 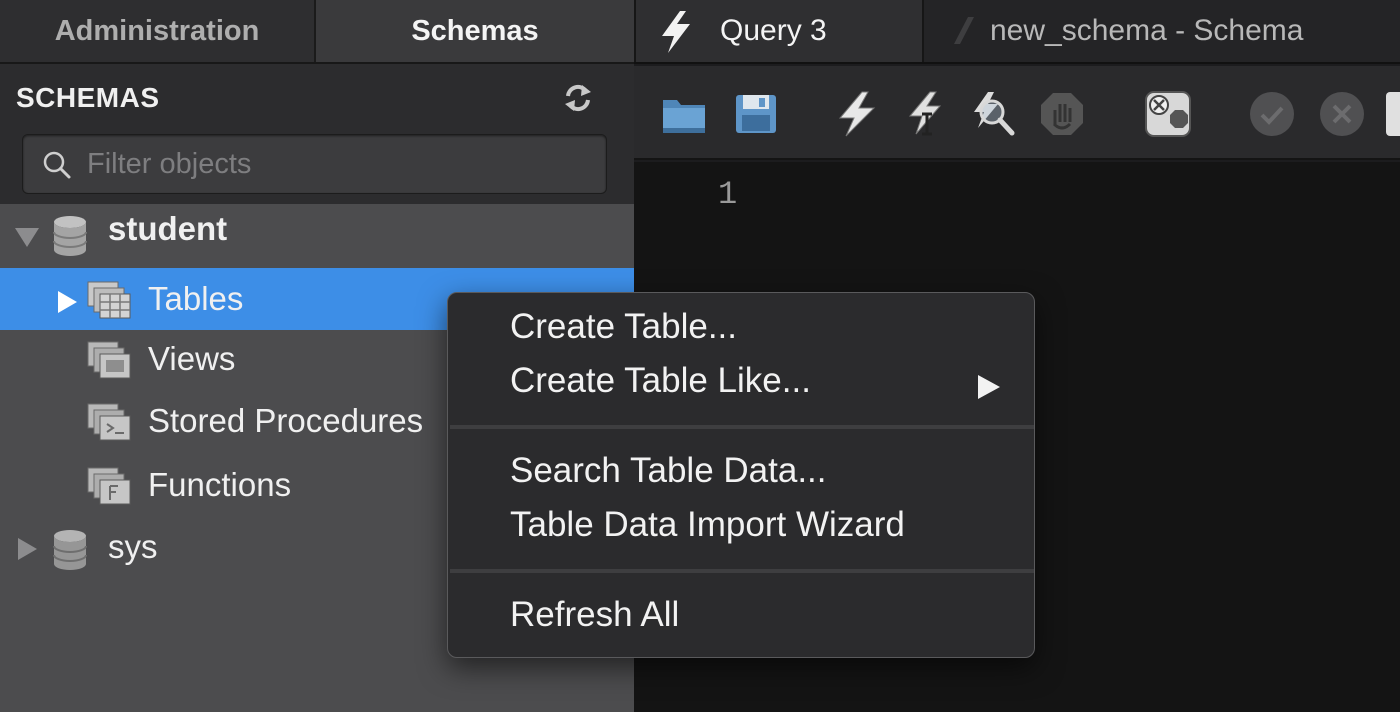 What do you see at coordinates (337, 164) in the screenshot?
I see `filter-objects-input` at bounding box center [337, 164].